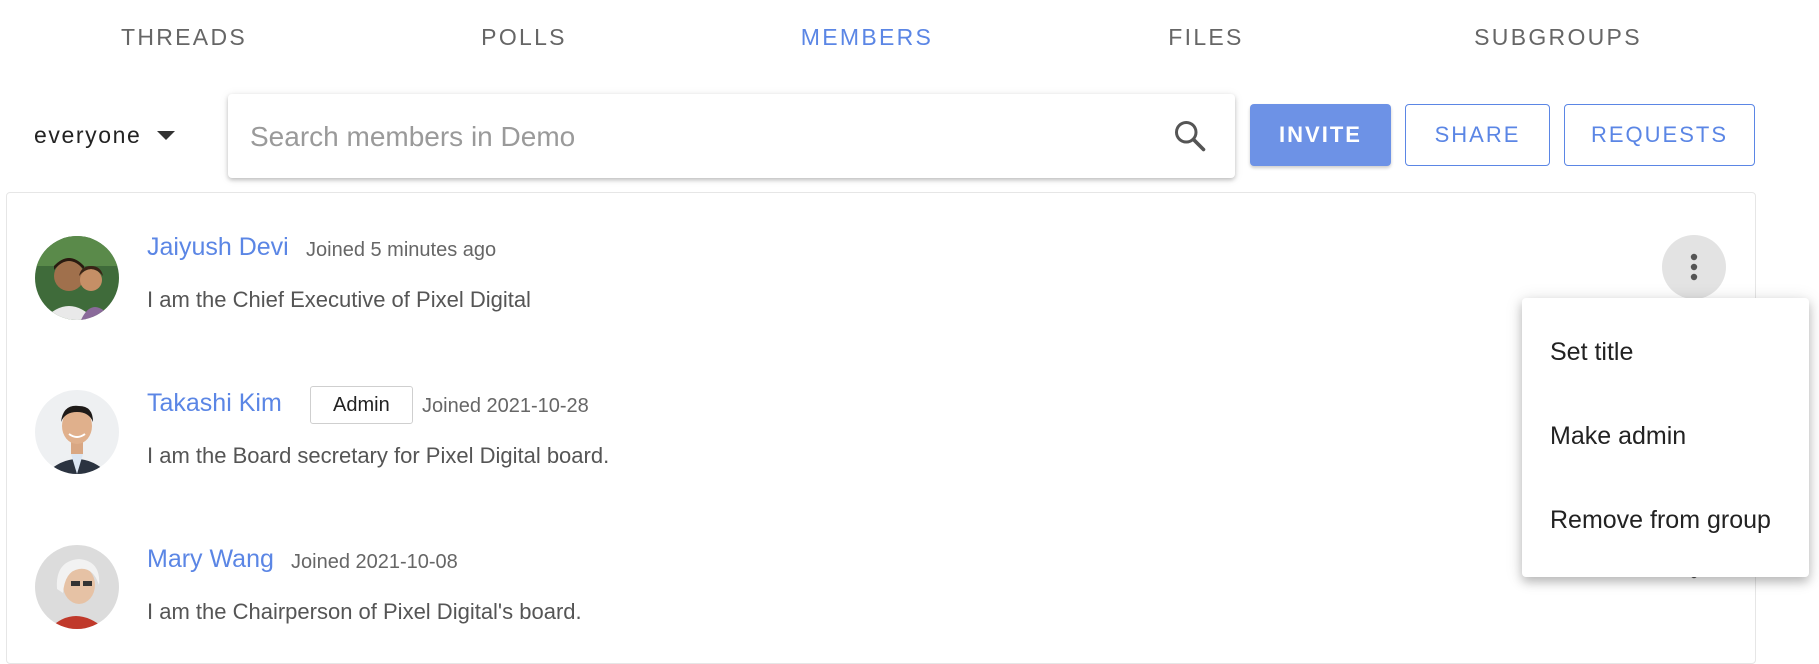  I want to click on member-filter-label: everyone, so click(88, 135).